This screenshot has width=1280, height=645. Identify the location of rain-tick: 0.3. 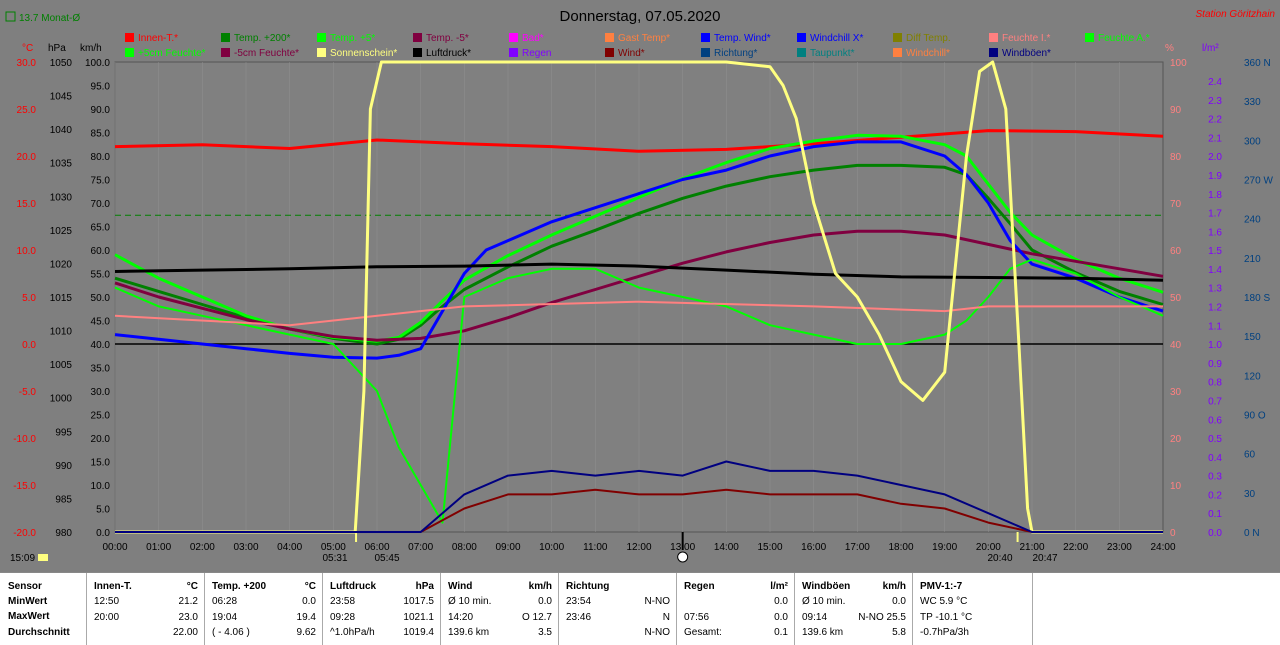
(1215, 477).